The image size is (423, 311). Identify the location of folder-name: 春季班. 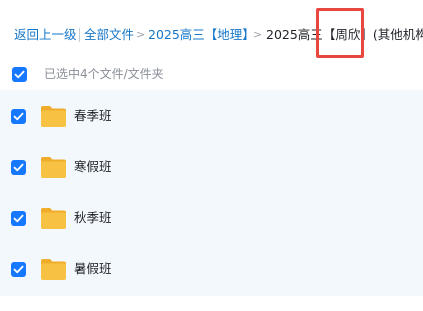
(93, 116).